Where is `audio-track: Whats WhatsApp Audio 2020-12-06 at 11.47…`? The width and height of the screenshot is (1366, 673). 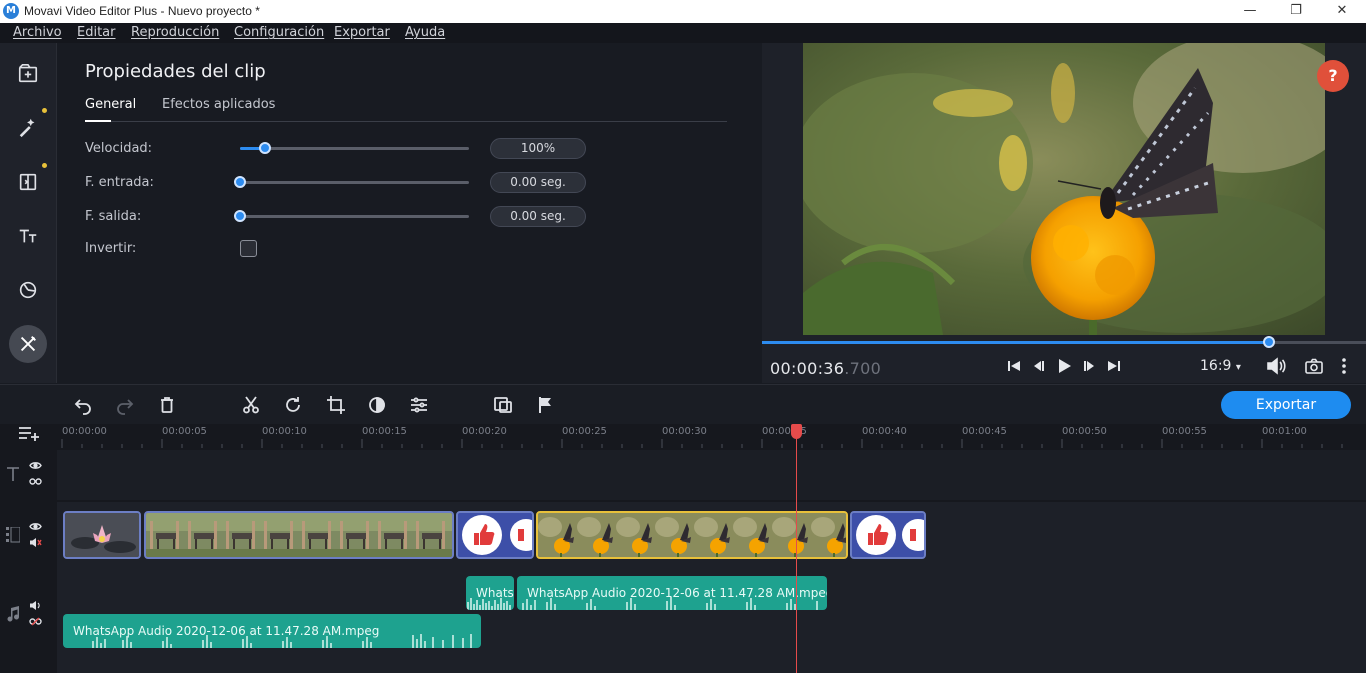 audio-track: Whats WhatsApp Audio 2020-12-06 at 11.47… is located at coordinates (711, 621).